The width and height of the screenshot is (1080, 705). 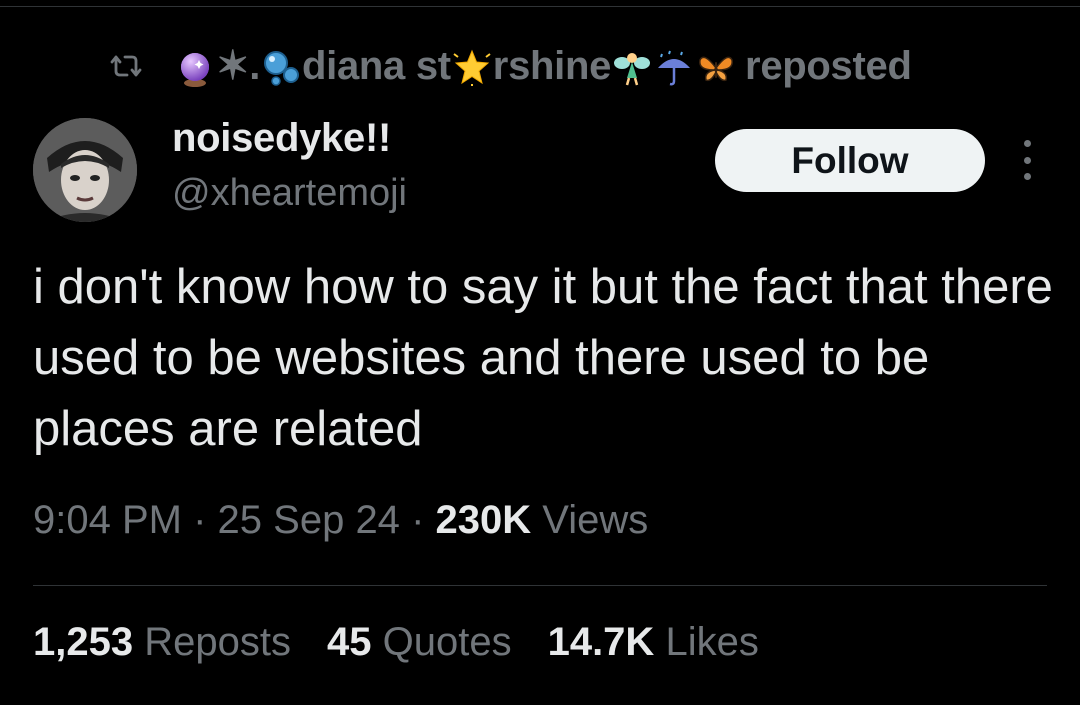 What do you see at coordinates (289, 193) in the screenshot?
I see `author-handle: @xheartemoji` at bounding box center [289, 193].